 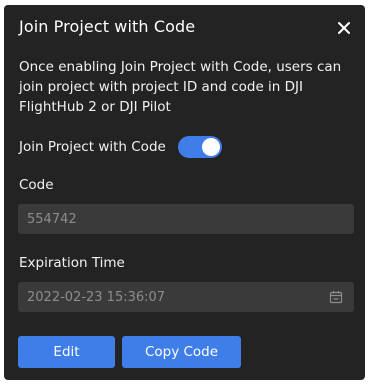 I want to click on copy-code-button: Copy Code, so click(x=181, y=352).